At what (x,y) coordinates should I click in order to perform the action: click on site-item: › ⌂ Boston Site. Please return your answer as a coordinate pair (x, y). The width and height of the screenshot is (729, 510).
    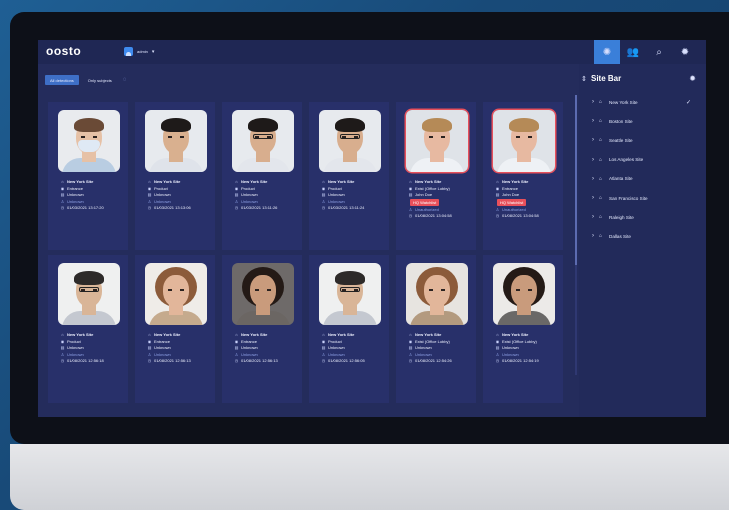
    Looking at the image, I should click on (642, 121).